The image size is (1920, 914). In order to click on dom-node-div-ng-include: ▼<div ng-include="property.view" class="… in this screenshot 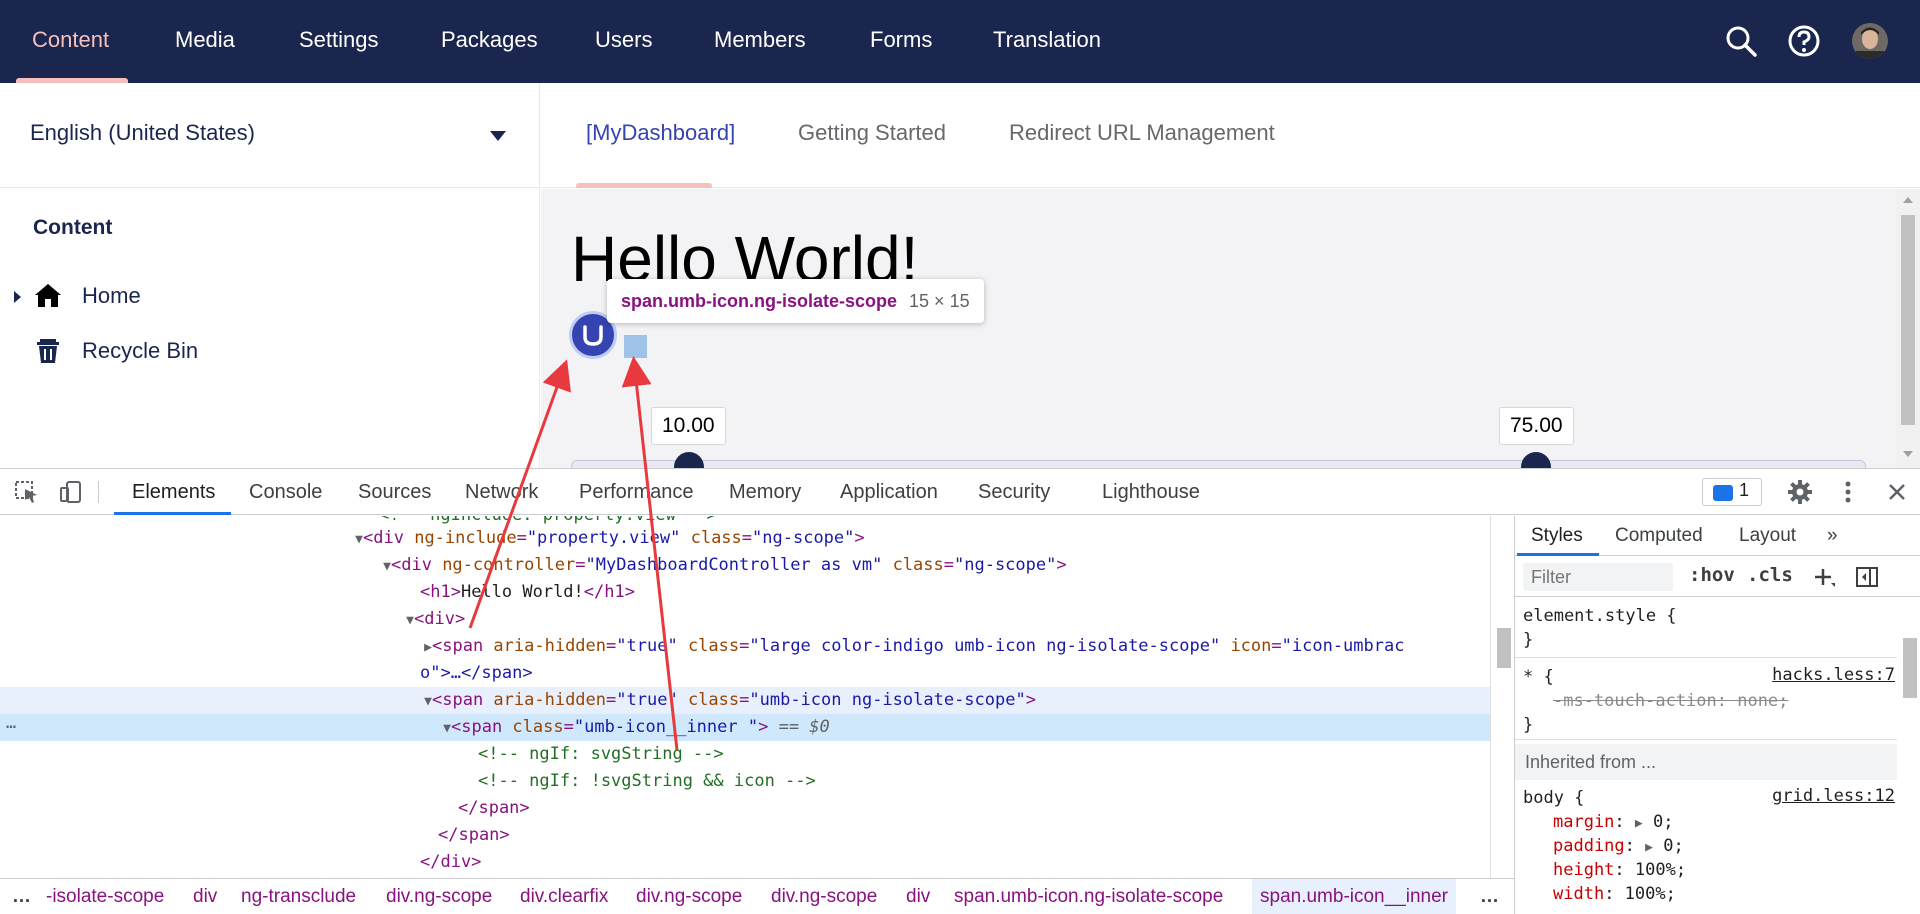, I will do `click(745, 538)`.